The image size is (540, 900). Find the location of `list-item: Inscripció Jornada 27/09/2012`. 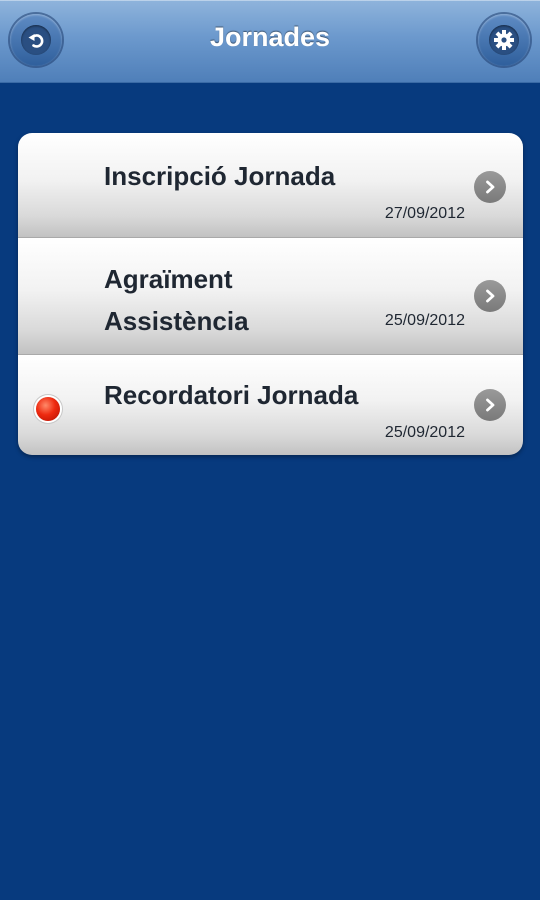

list-item: Inscripció Jornada 27/09/2012 is located at coordinates (270, 185).